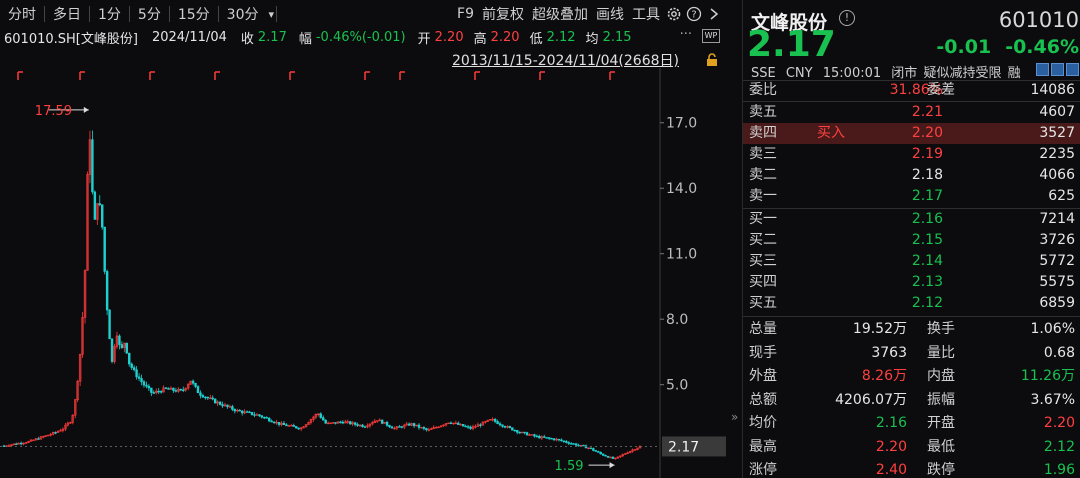 This screenshot has width=1080, height=478. Describe the element at coordinates (714, 14) in the screenshot. I see `chevron-right-icon` at that location.